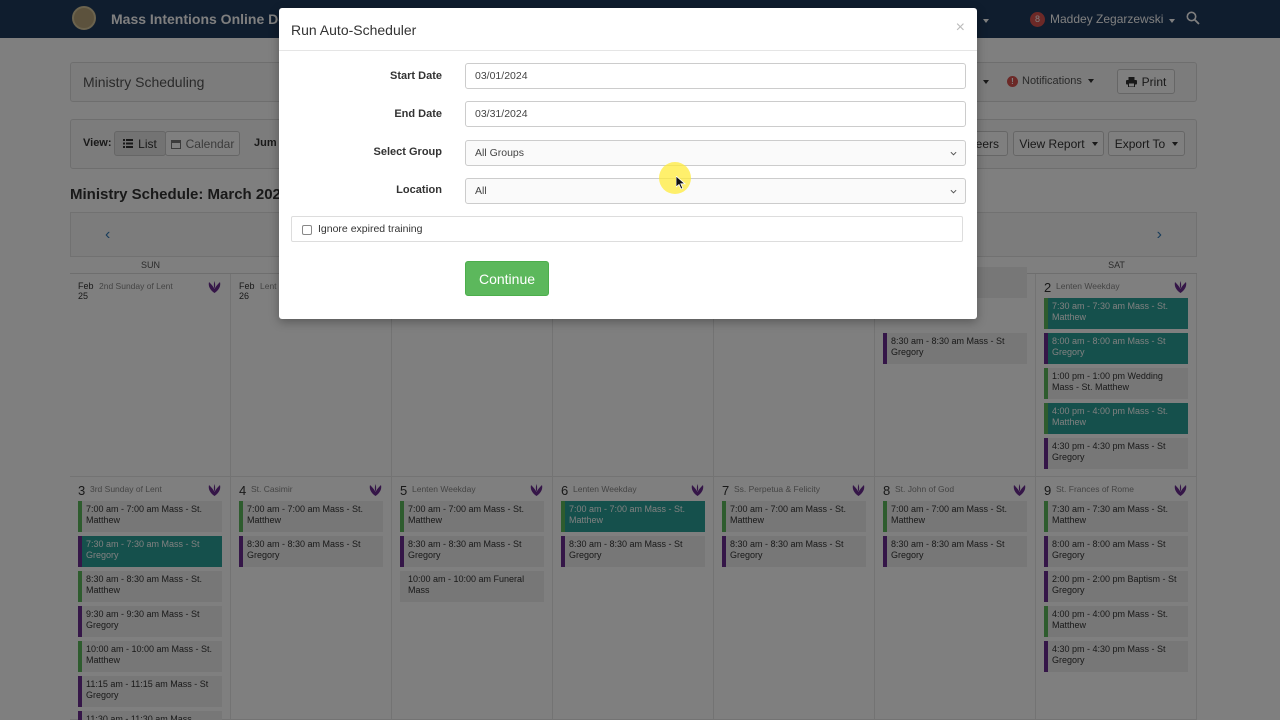 This screenshot has height=720, width=1280. I want to click on location-label: Location, so click(419, 190).